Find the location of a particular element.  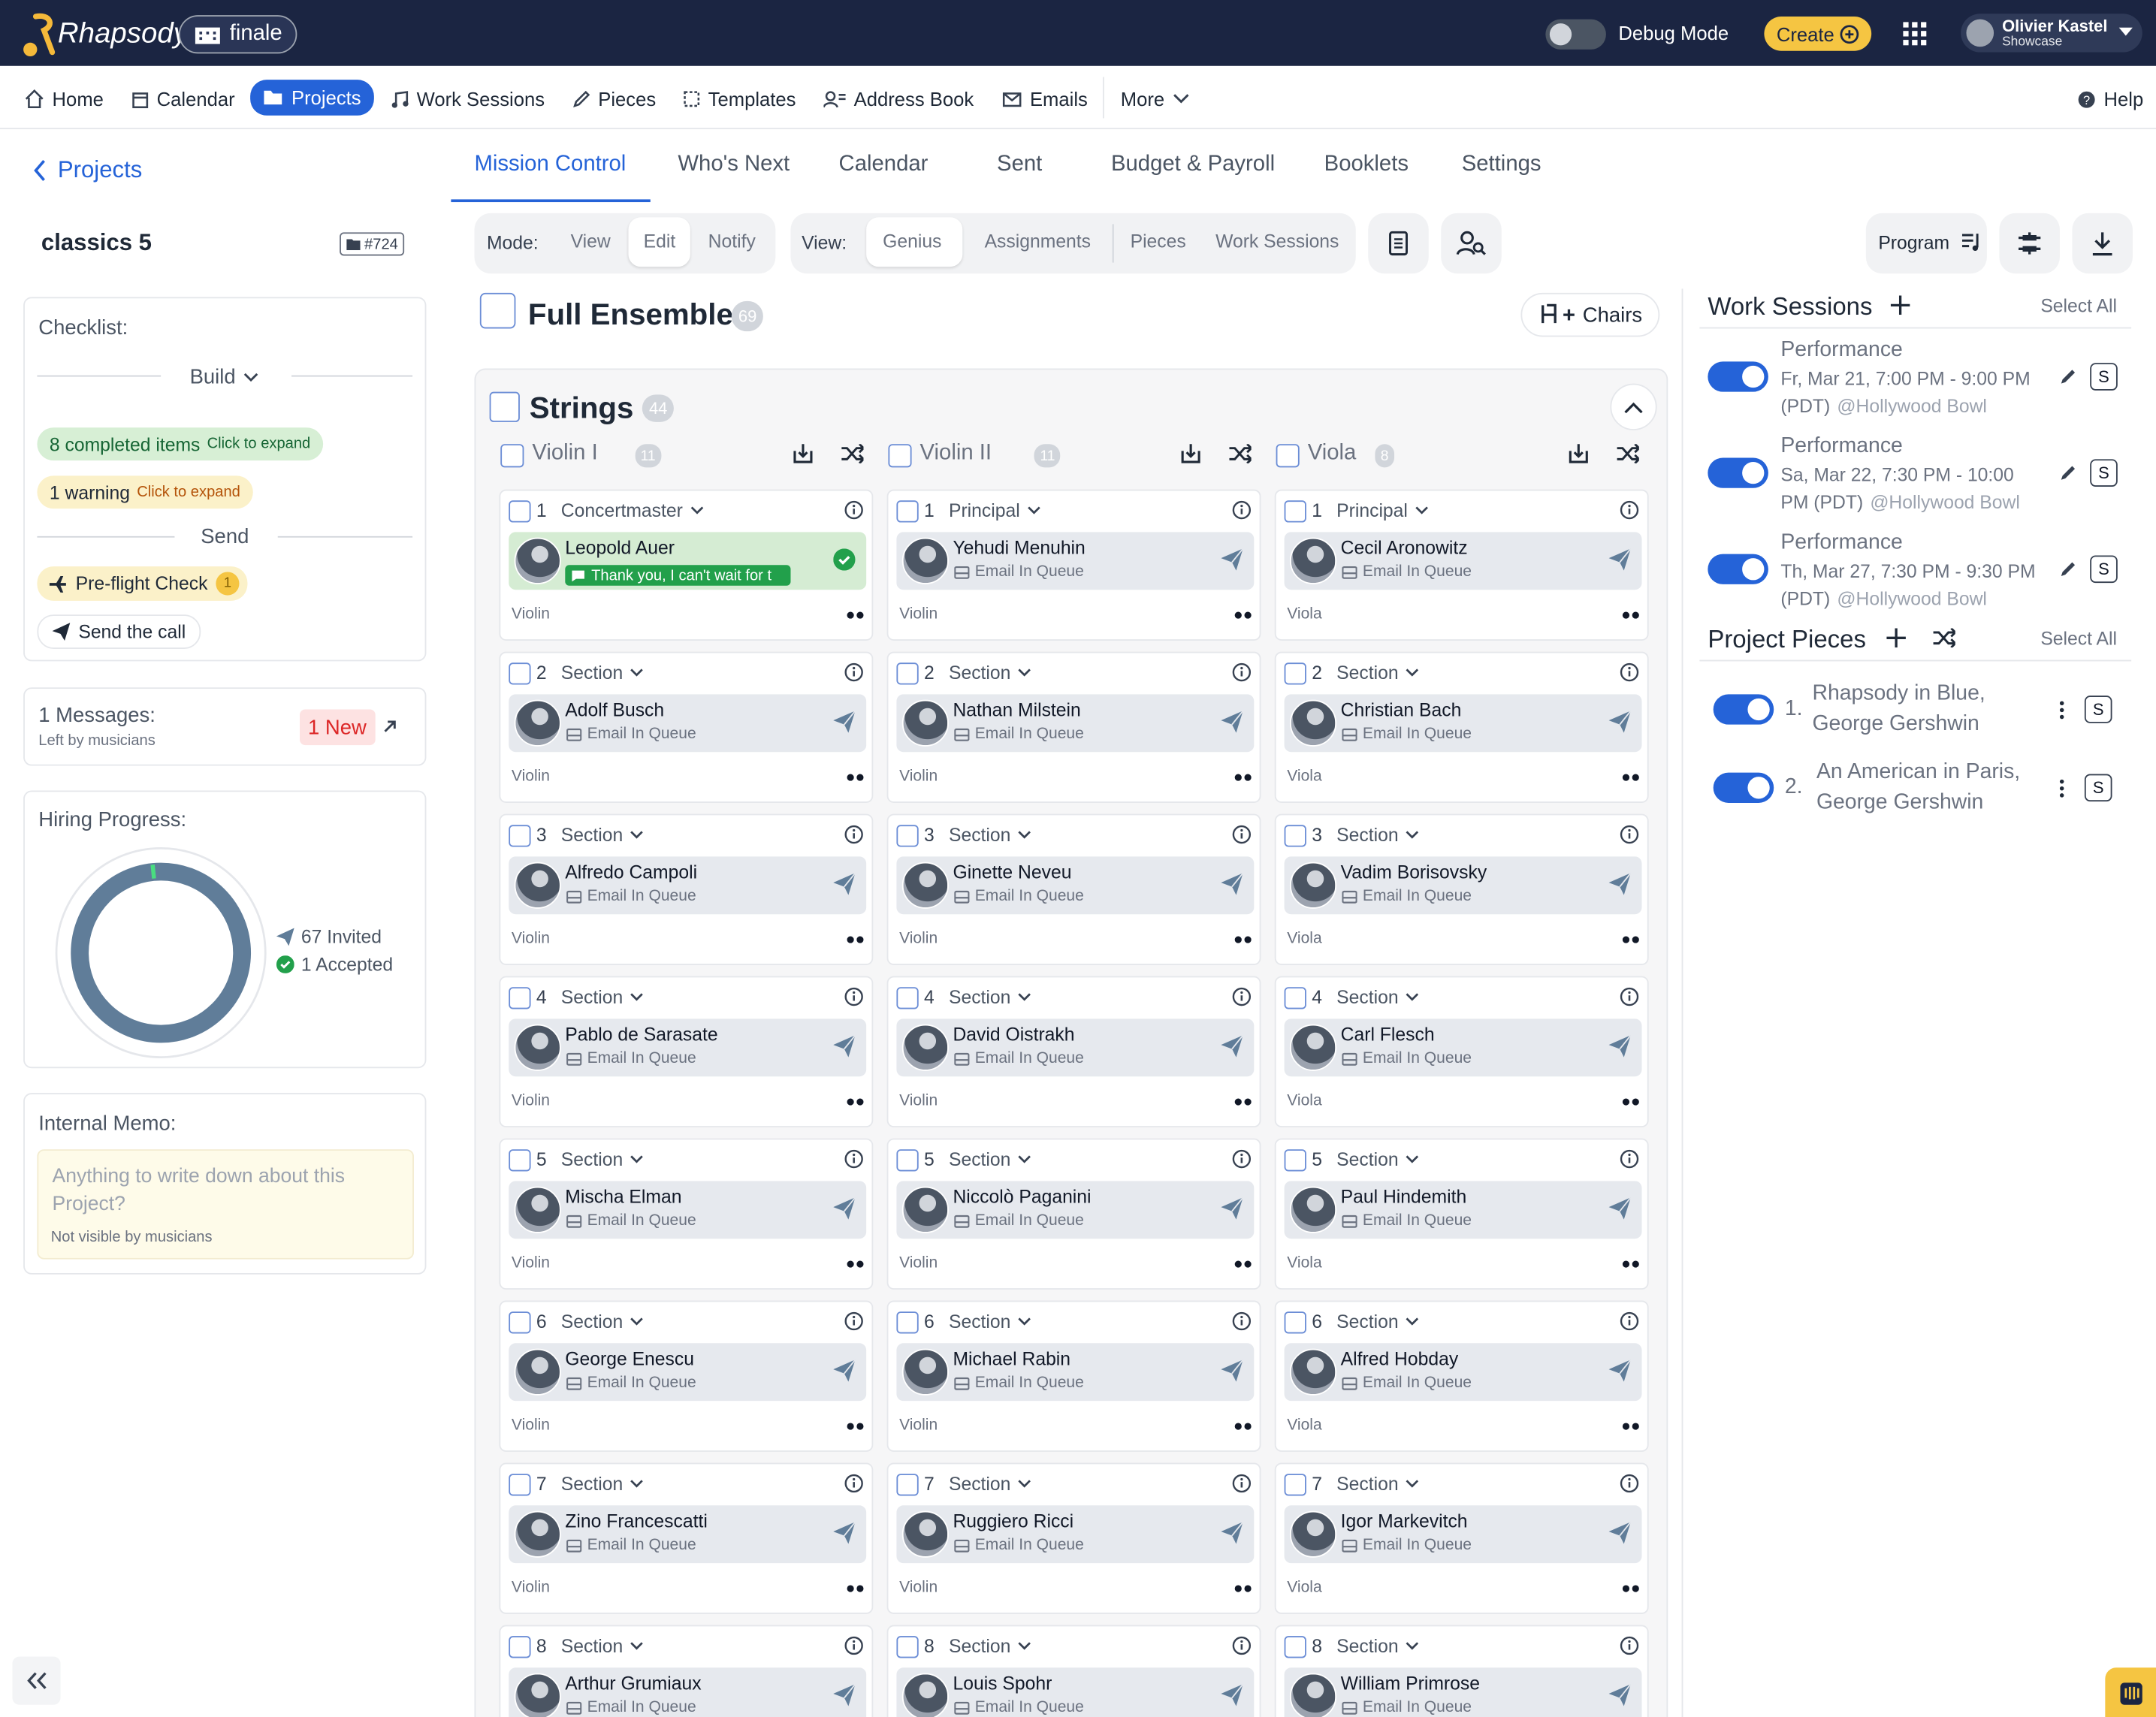

musician-card: Christian Bach Email In Queue is located at coordinates (1463, 723).